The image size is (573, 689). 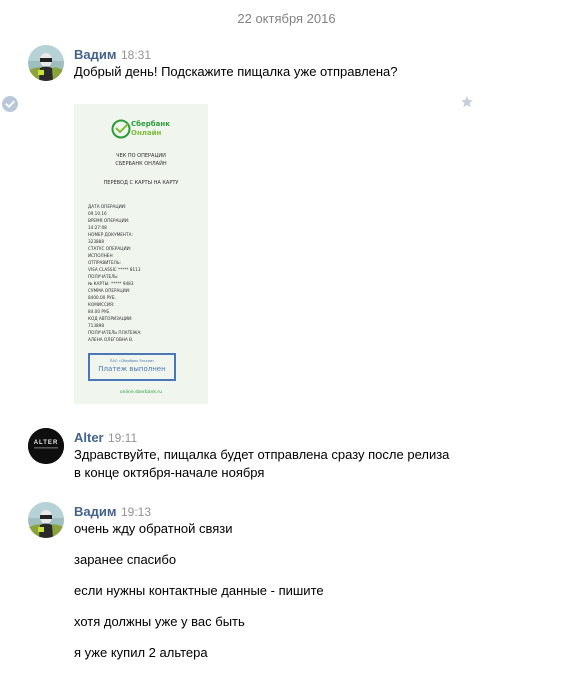 I want to click on check-circle-icon, so click(x=10, y=104).